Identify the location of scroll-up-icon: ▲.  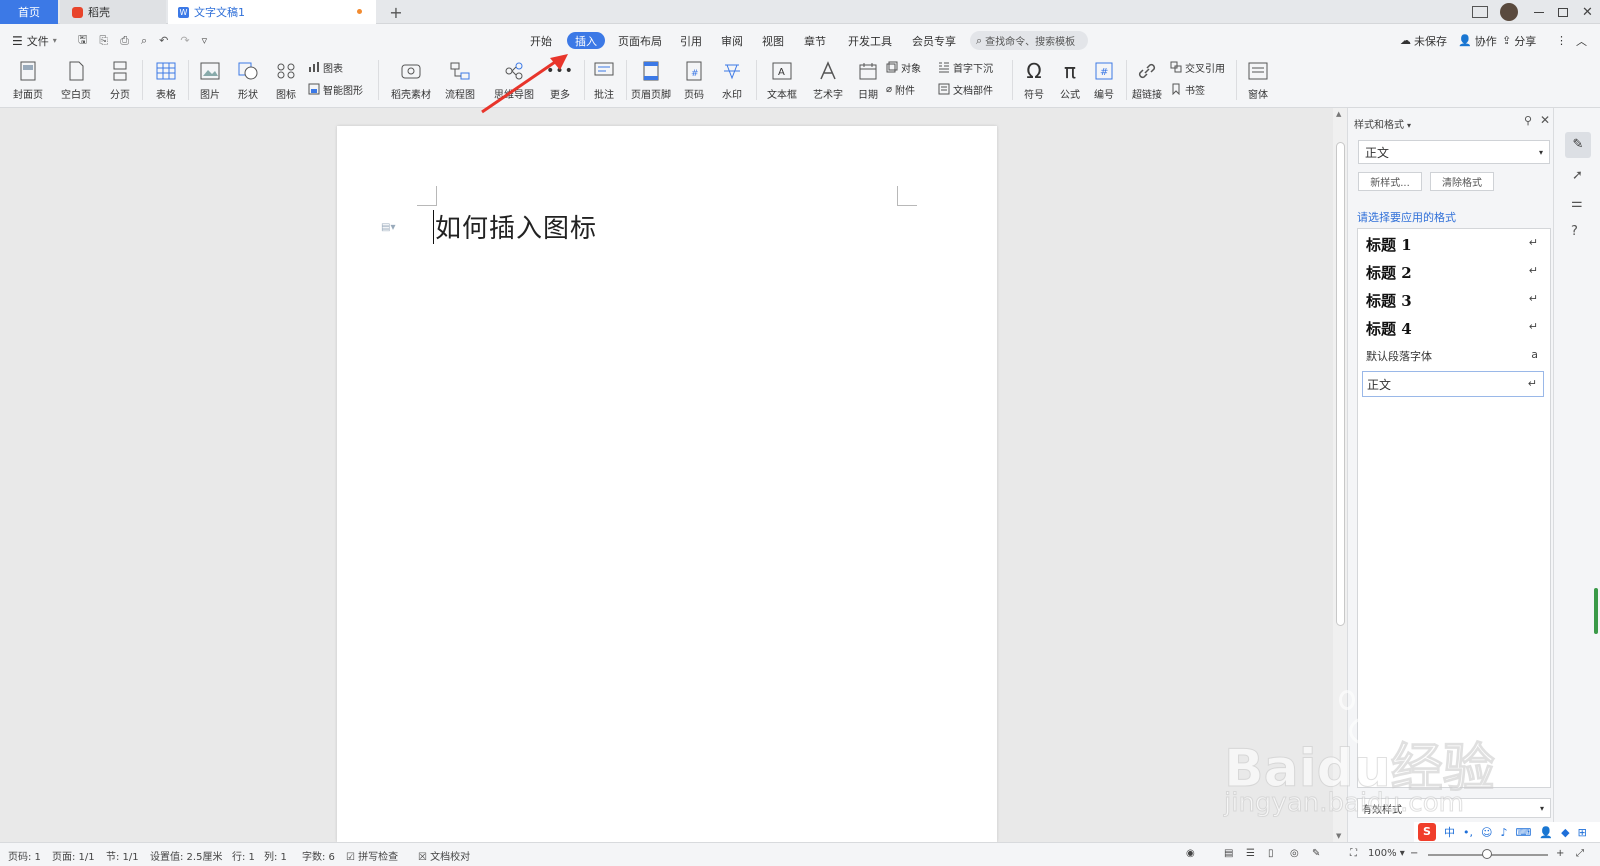
(1338, 114).